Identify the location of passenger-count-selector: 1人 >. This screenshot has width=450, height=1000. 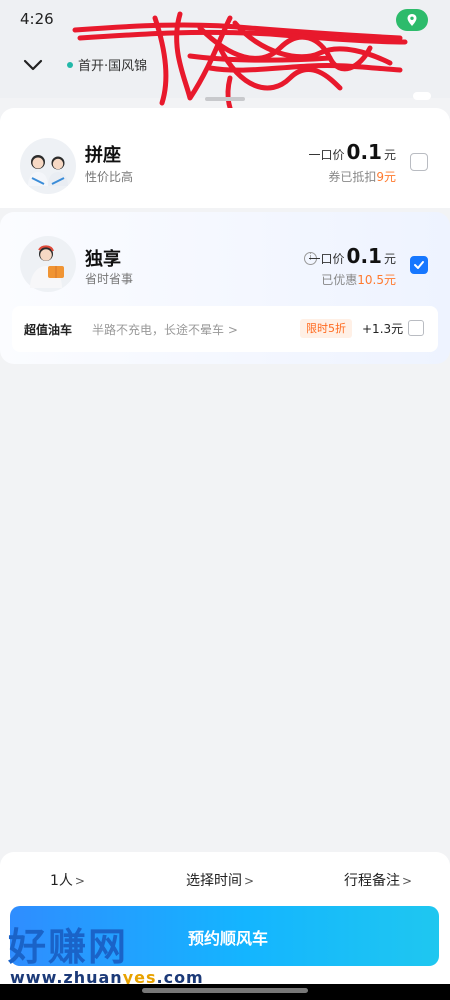
(67, 880).